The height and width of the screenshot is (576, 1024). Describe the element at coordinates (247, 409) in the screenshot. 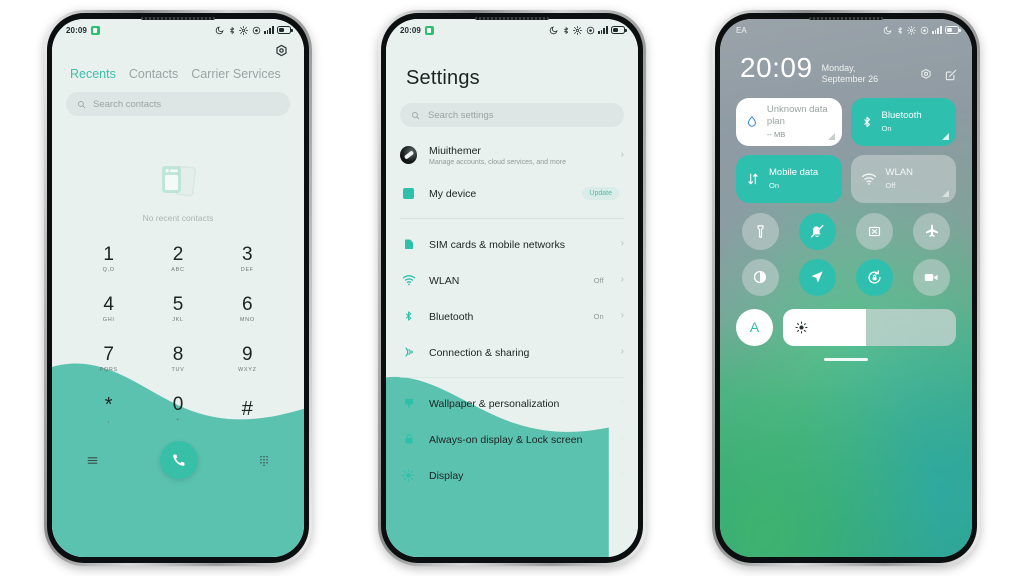

I see `dial-key-hash: #` at that location.